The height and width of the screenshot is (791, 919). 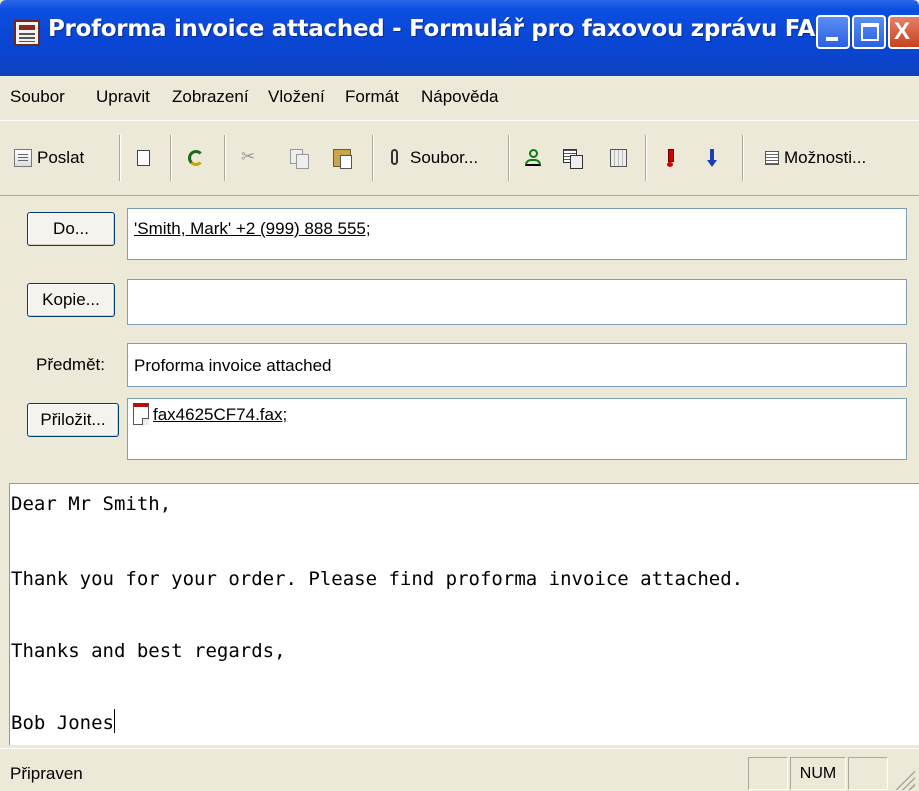 I want to click on to-field: 'Smith, Mark' +2 (999) 888 555;, so click(x=517, y=234).